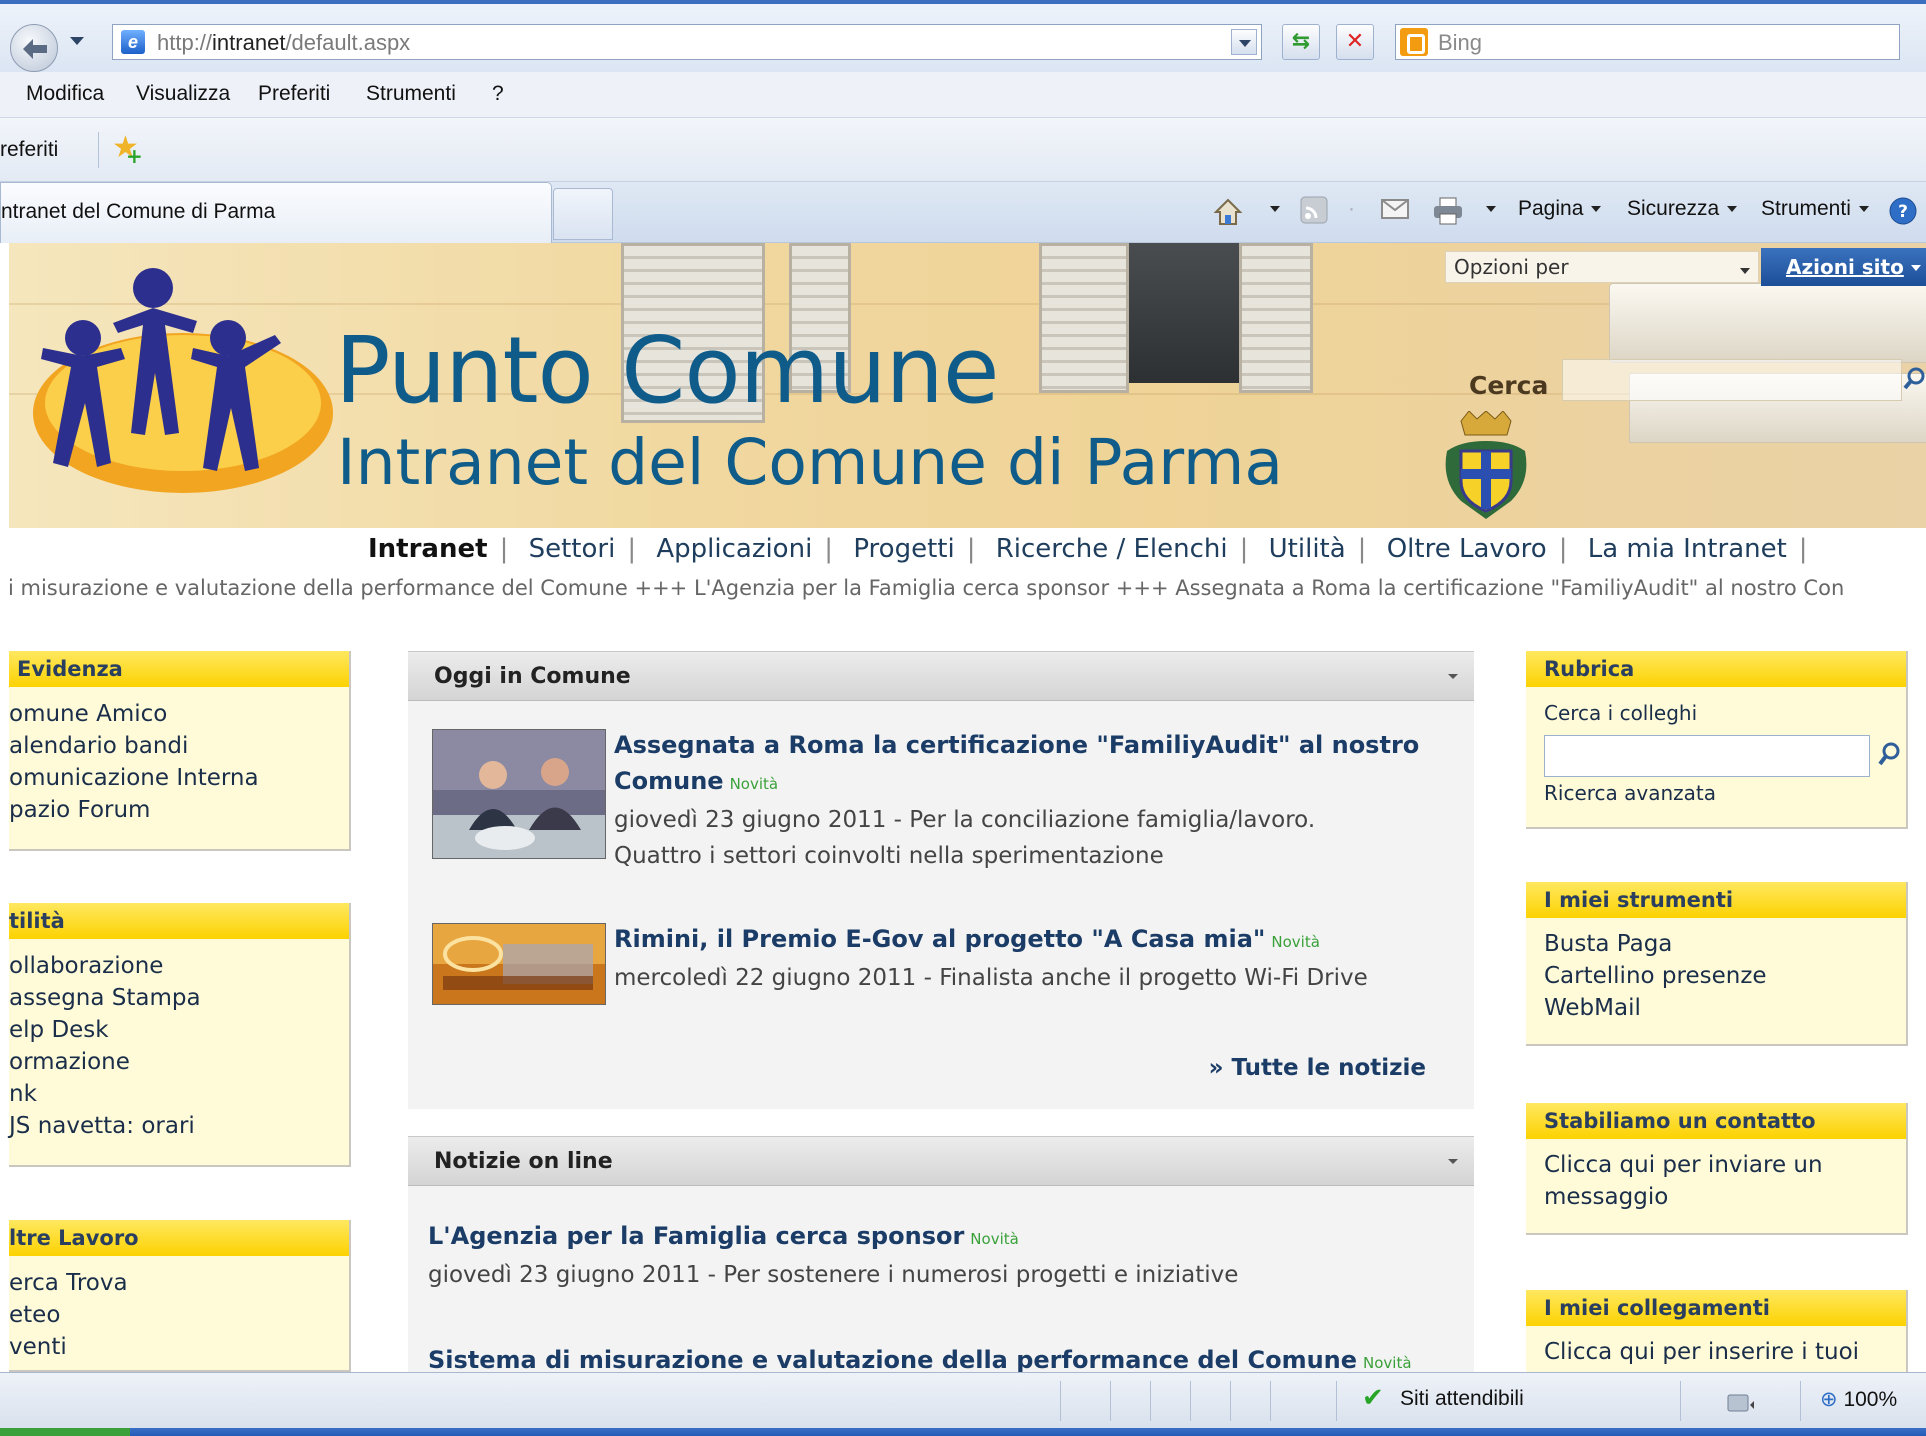  What do you see at coordinates (77, 41) in the screenshot?
I see `history-dropdown-icon` at bounding box center [77, 41].